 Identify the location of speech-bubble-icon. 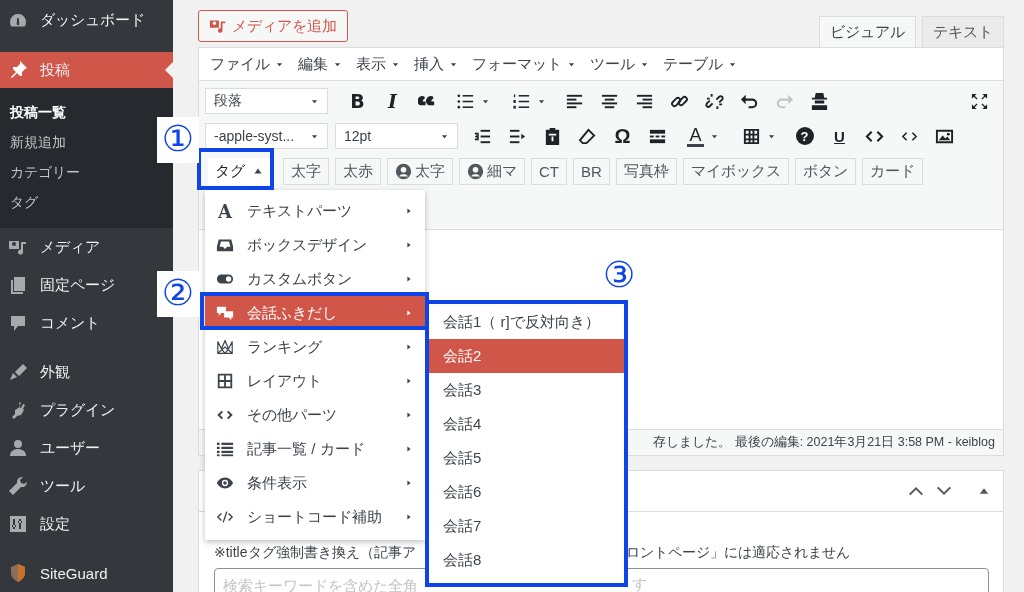
(18, 323).